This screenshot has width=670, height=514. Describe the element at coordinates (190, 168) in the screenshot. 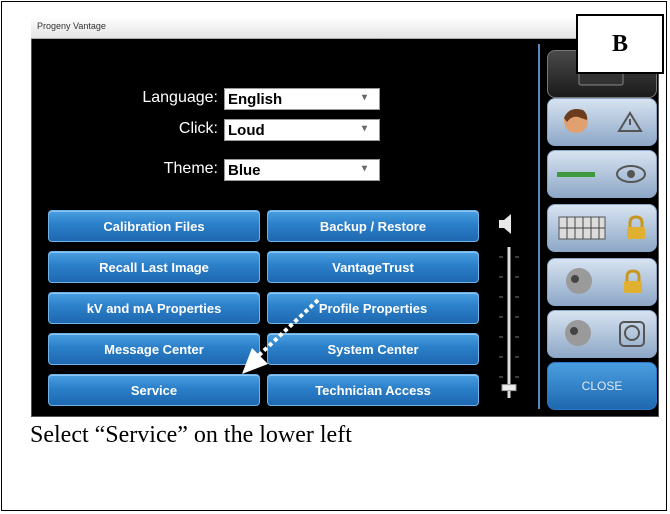

I see `theme-label: Theme:` at that location.